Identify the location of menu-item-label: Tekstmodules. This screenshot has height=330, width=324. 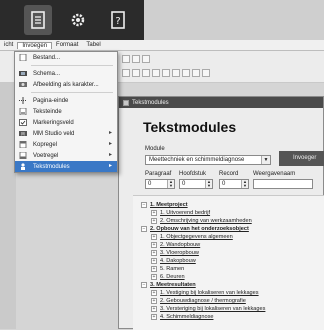
(51, 166).